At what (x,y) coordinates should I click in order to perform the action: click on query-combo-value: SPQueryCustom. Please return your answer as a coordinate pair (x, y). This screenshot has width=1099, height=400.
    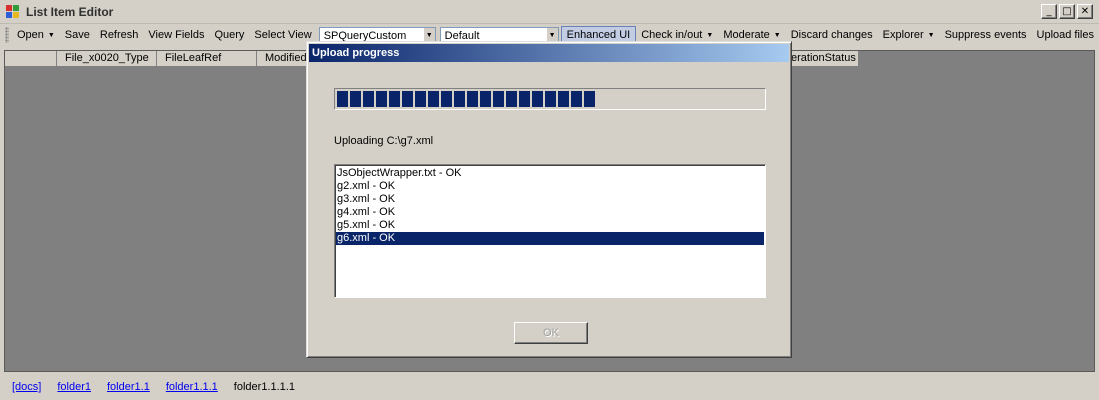
    Looking at the image, I should click on (365, 35).